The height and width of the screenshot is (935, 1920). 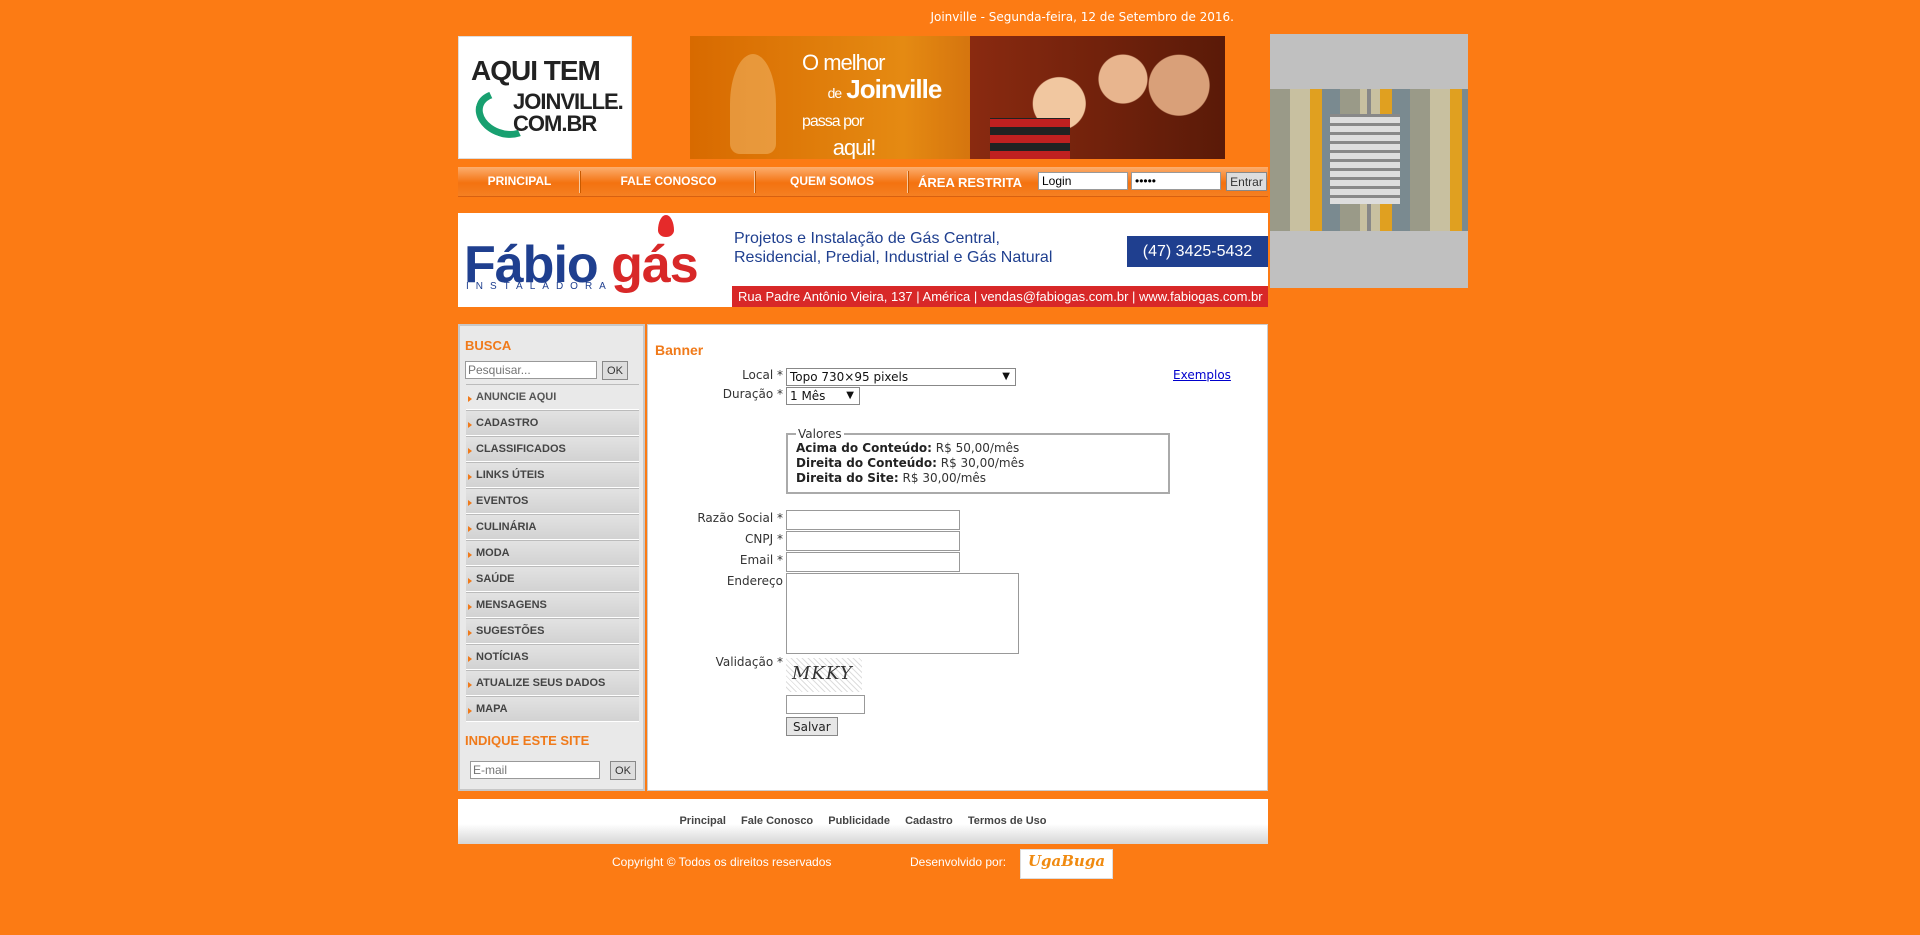 What do you see at coordinates (1246, 181) in the screenshot?
I see `login-enter-button: Entrar` at bounding box center [1246, 181].